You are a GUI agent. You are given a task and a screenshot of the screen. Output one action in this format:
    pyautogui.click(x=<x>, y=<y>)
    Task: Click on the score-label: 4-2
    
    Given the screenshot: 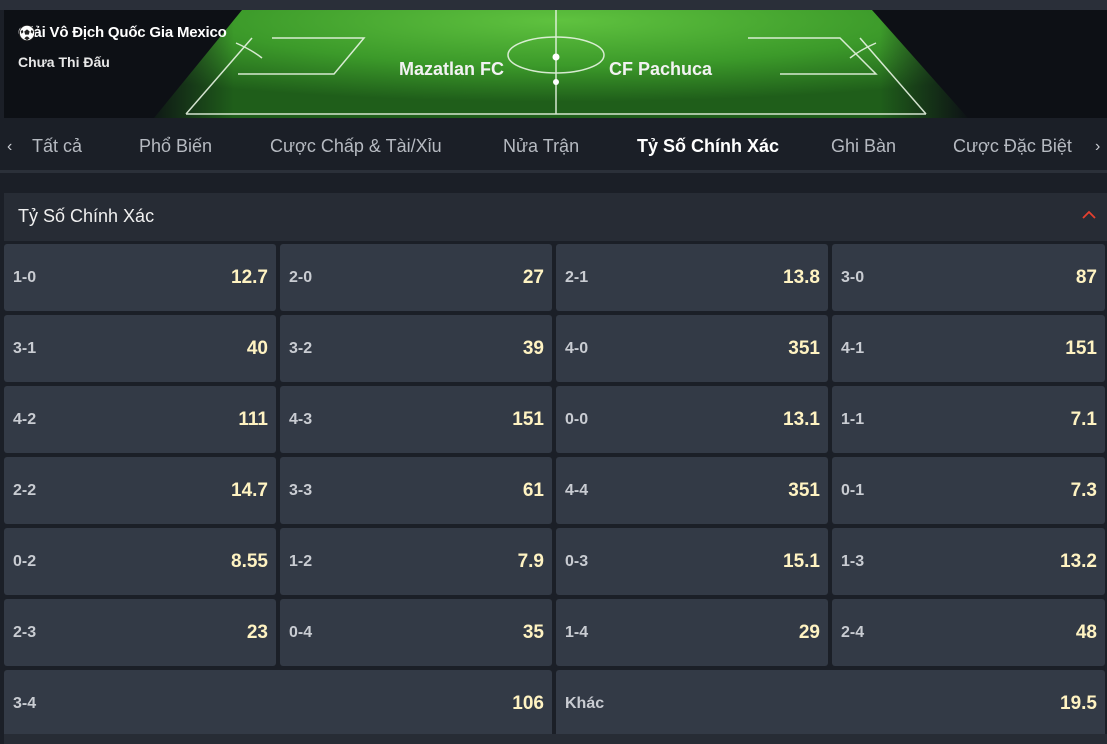 What is the action you would take?
    pyautogui.click(x=25, y=419)
    